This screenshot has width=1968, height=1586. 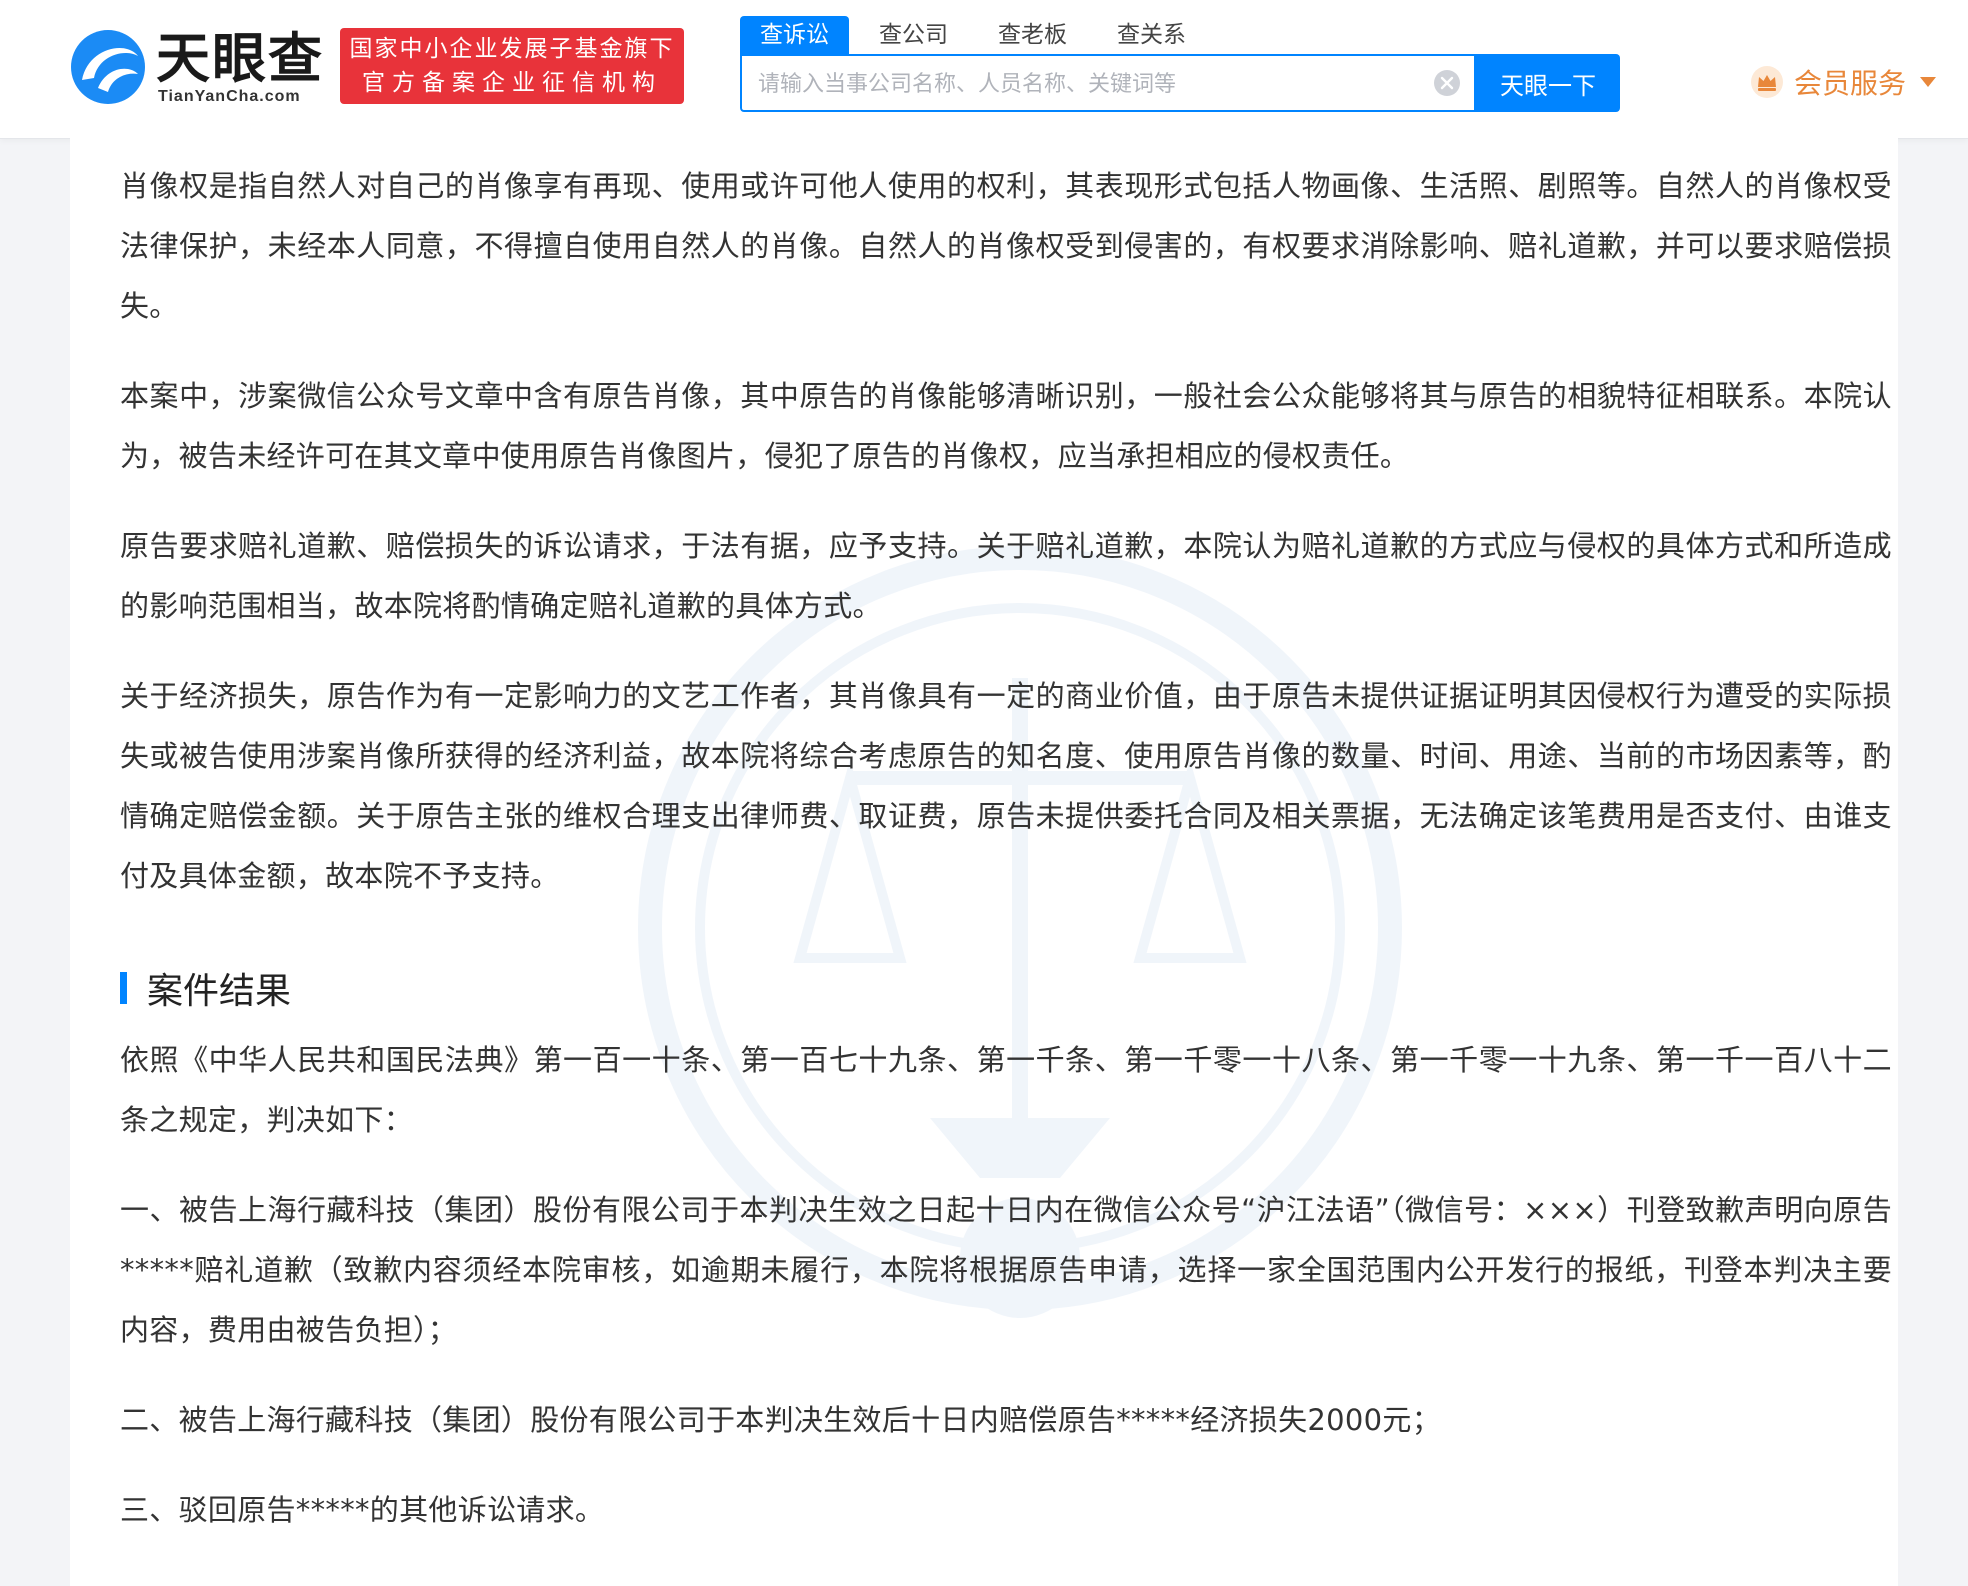 What do you see at coordinates (1548, 83) in the screenshot?
I see `search-button: 天眼一下` at bounding box center [1548, 83].